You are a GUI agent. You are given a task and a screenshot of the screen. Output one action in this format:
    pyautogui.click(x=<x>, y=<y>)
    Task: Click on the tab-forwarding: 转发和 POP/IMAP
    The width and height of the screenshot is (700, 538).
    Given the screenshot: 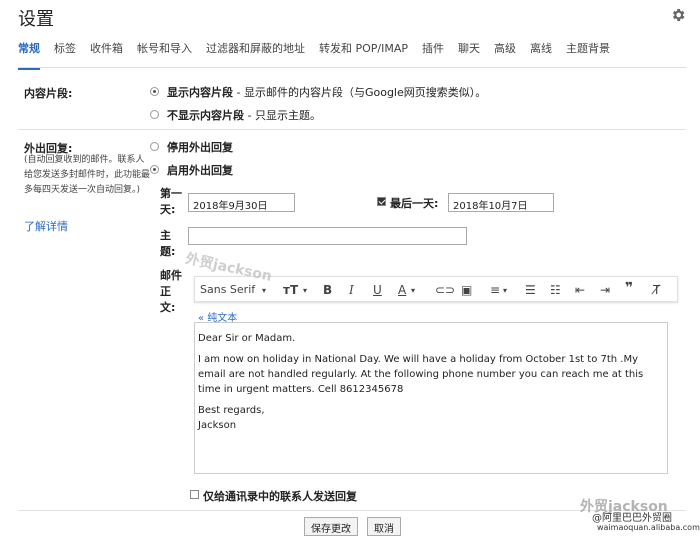 What is the action you would take?
    pyautogui.click(x=363, y=51)
    